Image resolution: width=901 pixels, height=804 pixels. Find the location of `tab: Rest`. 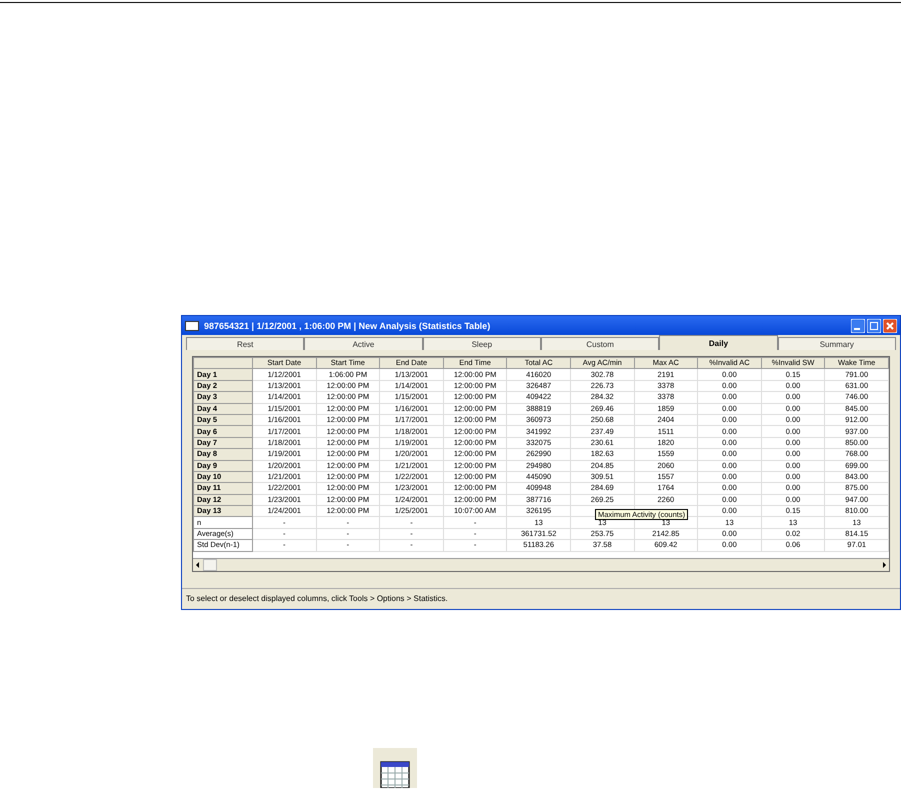

tab: Rest is located at coordinates (245, 343).